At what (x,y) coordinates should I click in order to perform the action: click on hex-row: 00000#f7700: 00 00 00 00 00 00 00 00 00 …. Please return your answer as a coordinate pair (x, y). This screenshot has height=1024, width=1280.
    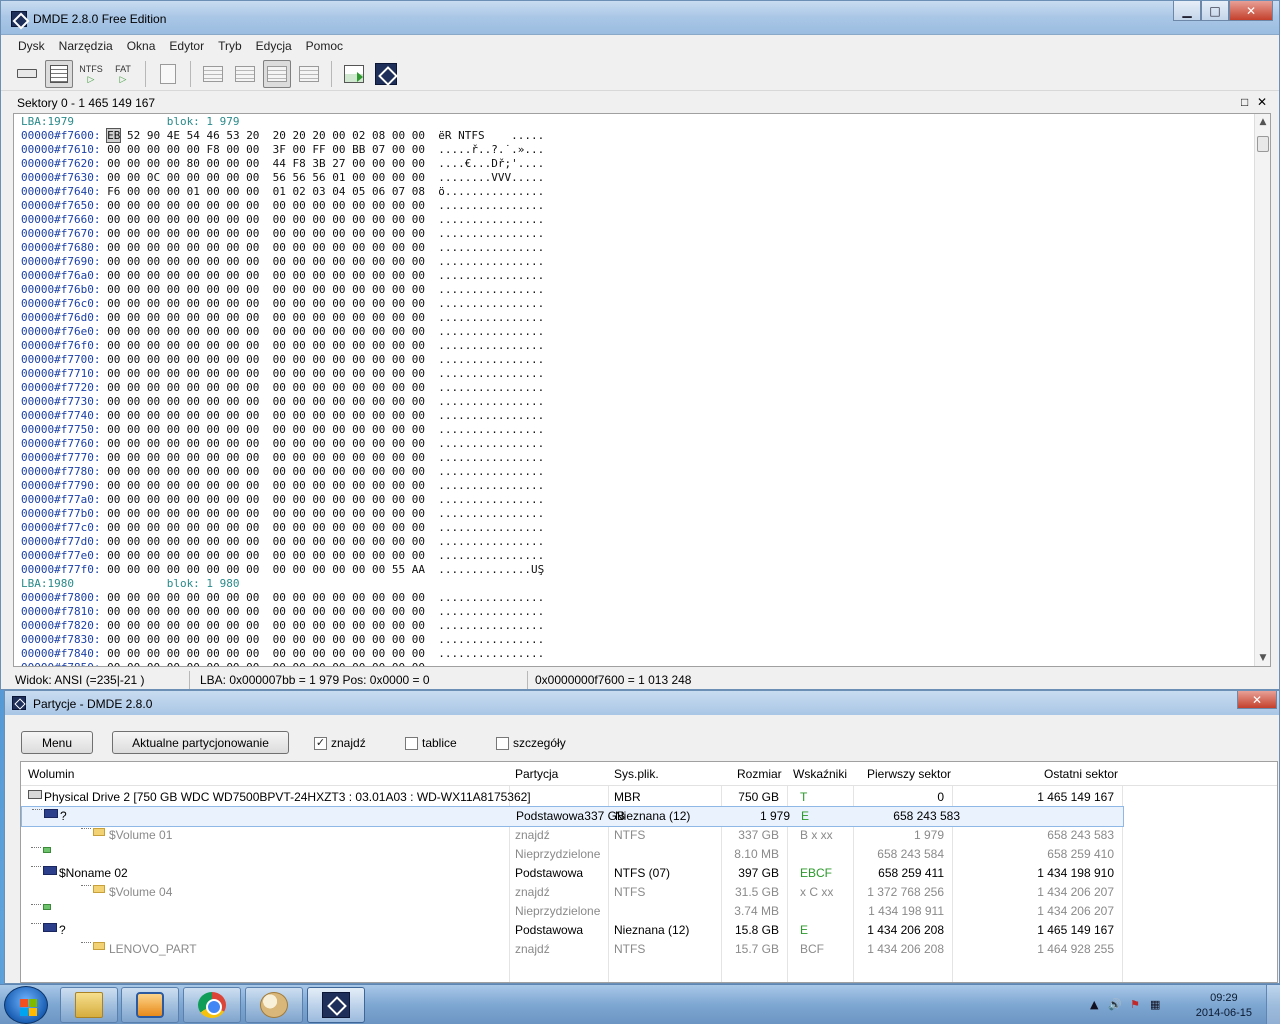
    Looking at the image, I should click on (282, 360).